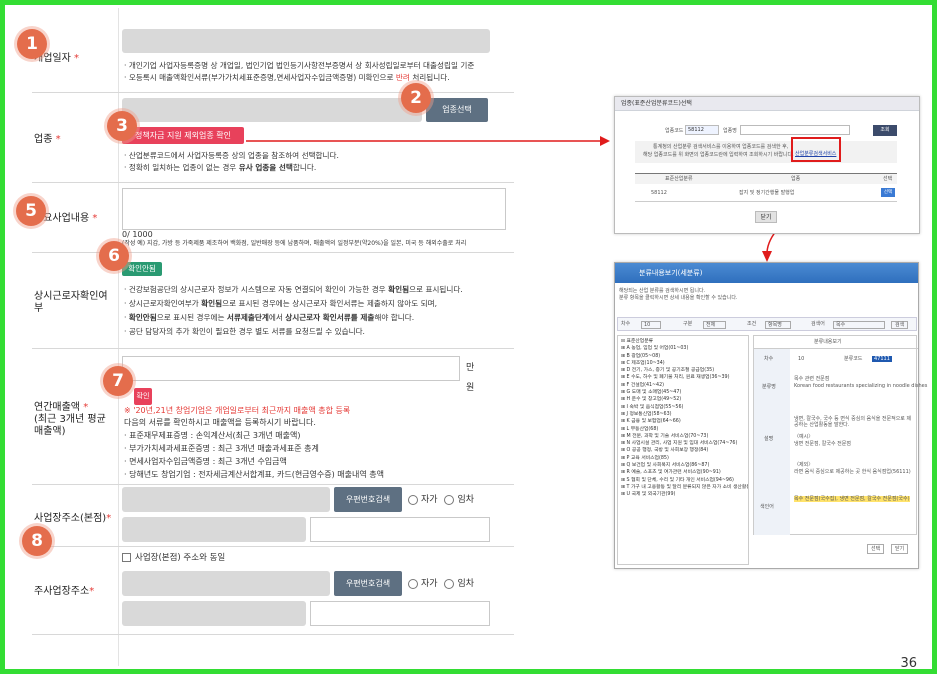  What do you see at coordinates (815, 154) in the screenshot?
I see `industry-search-service-link: 산업분류검색서비스` at bounding box center [815, 154].